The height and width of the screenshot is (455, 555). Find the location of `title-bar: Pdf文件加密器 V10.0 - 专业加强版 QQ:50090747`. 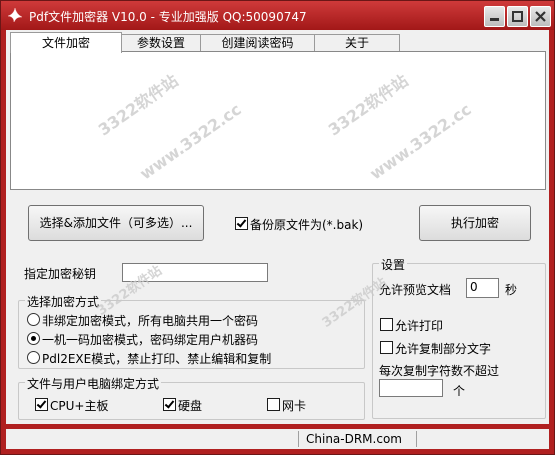

title-bar: Pdf文件加密器 V10.0 - 专业加强版 QQ:50090747 is located at coordinates (277, 15).